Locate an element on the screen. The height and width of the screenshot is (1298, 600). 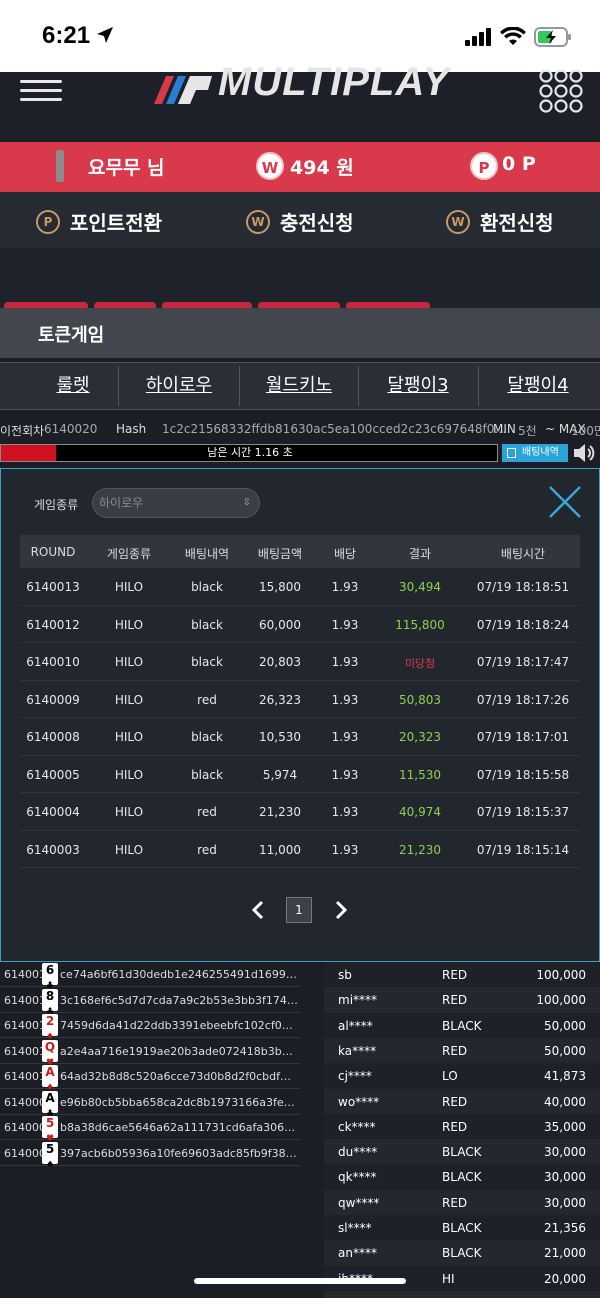
bettor-row: tt****RED20,000 is located at coordinates (462, 1294).